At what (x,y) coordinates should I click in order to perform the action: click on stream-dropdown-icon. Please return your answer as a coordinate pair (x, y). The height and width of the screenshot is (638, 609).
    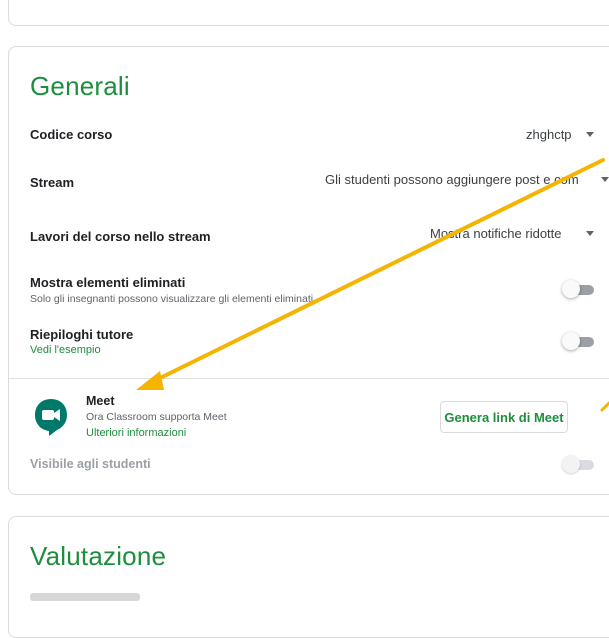
    Looking at the image, I should click on (605, 179).